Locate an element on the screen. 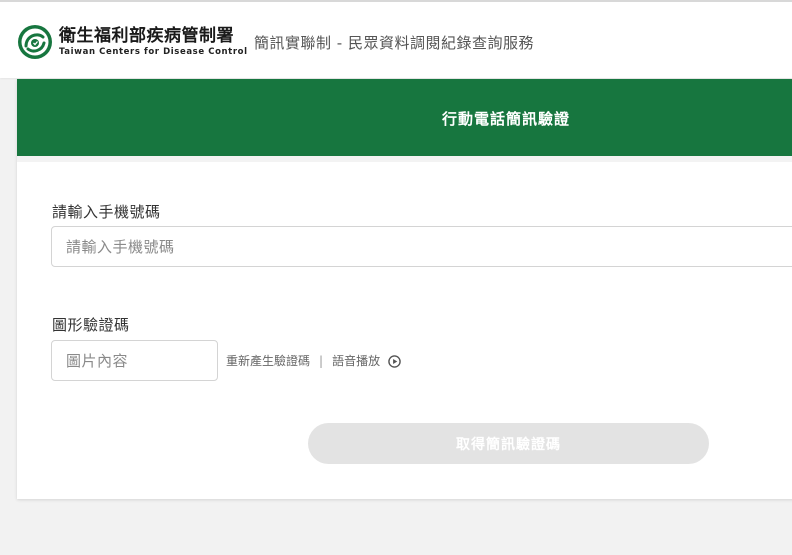 The image size is (792, 555). cdc-logo-icon is located at coordinates (35, 42).